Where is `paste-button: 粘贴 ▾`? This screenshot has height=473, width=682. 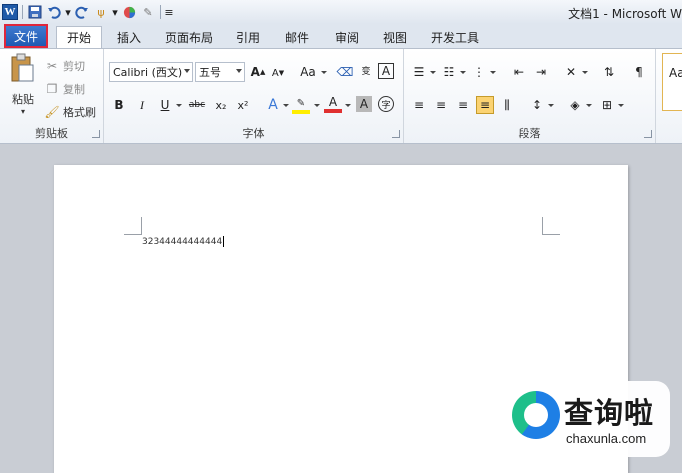 paste-button: 粘贴 ▾ is located at coordinates (23, 85).